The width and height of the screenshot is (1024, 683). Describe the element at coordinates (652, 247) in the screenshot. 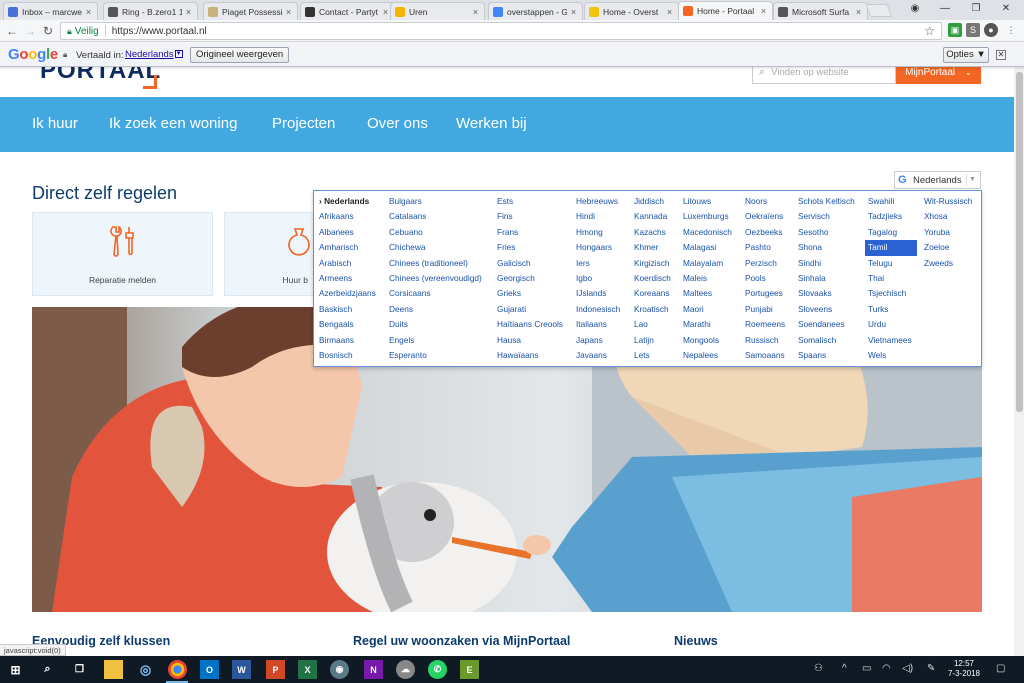

I see `language-option: Khmer` at that location.